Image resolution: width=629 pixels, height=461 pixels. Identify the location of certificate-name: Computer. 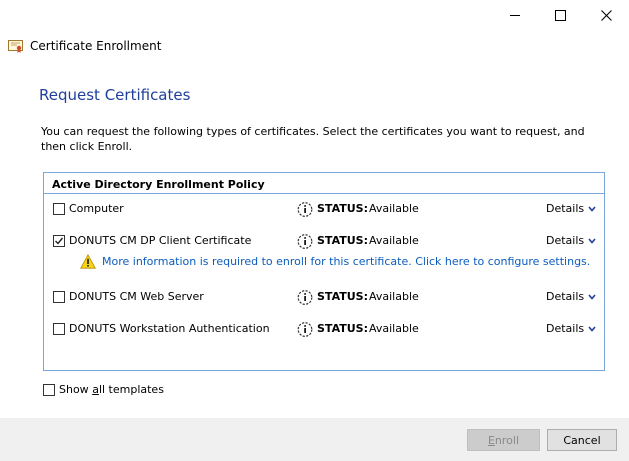
(96, 208).